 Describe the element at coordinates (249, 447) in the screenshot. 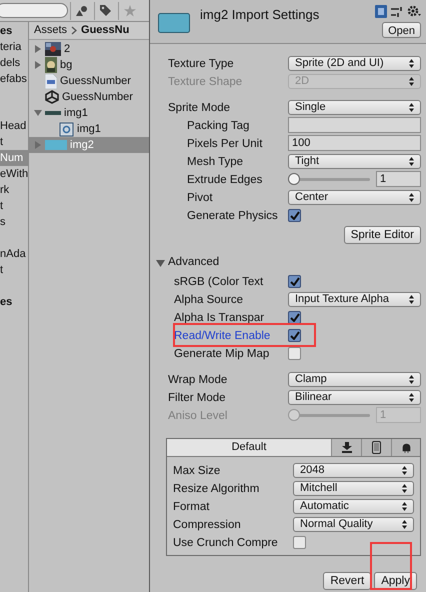

I see `platform-tab: Default` at that location.